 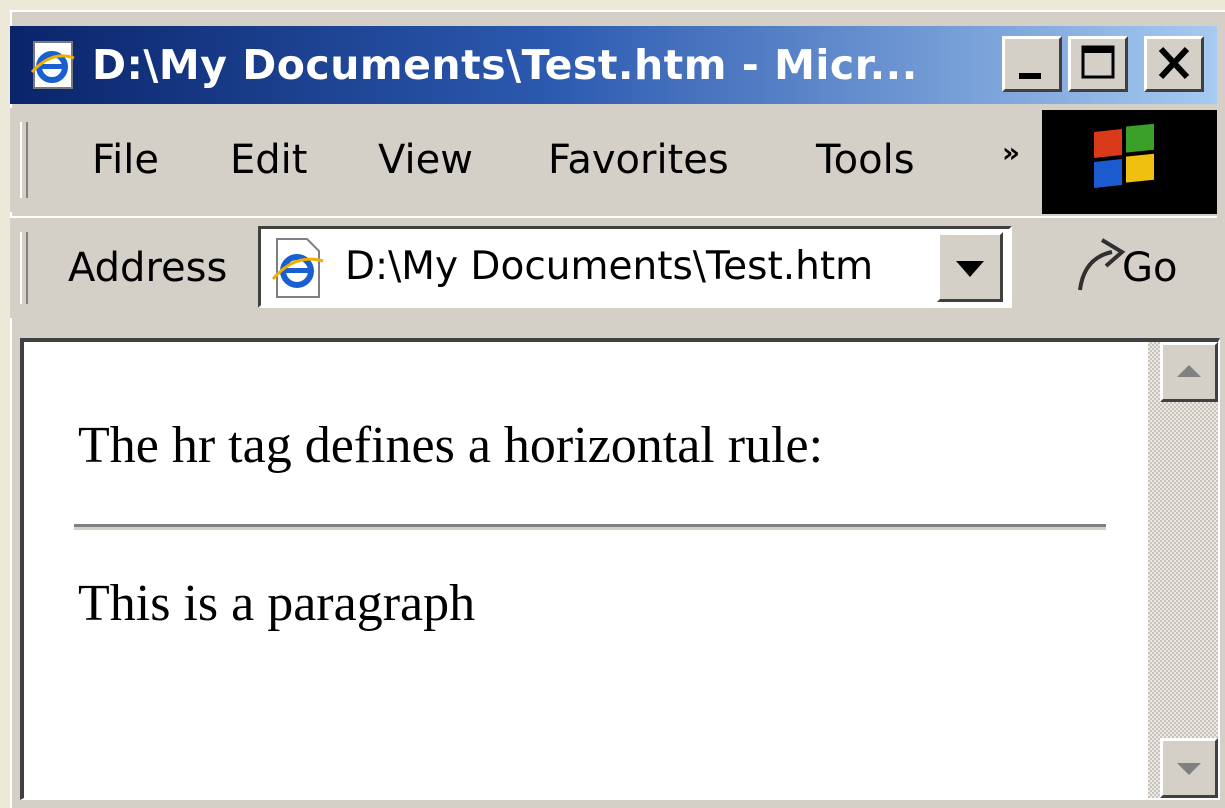 What do you see at coordinates (1011, 152) in the screenshot?
I see `menu-overflow-chevron: »` at bounding box center [1011, 152].